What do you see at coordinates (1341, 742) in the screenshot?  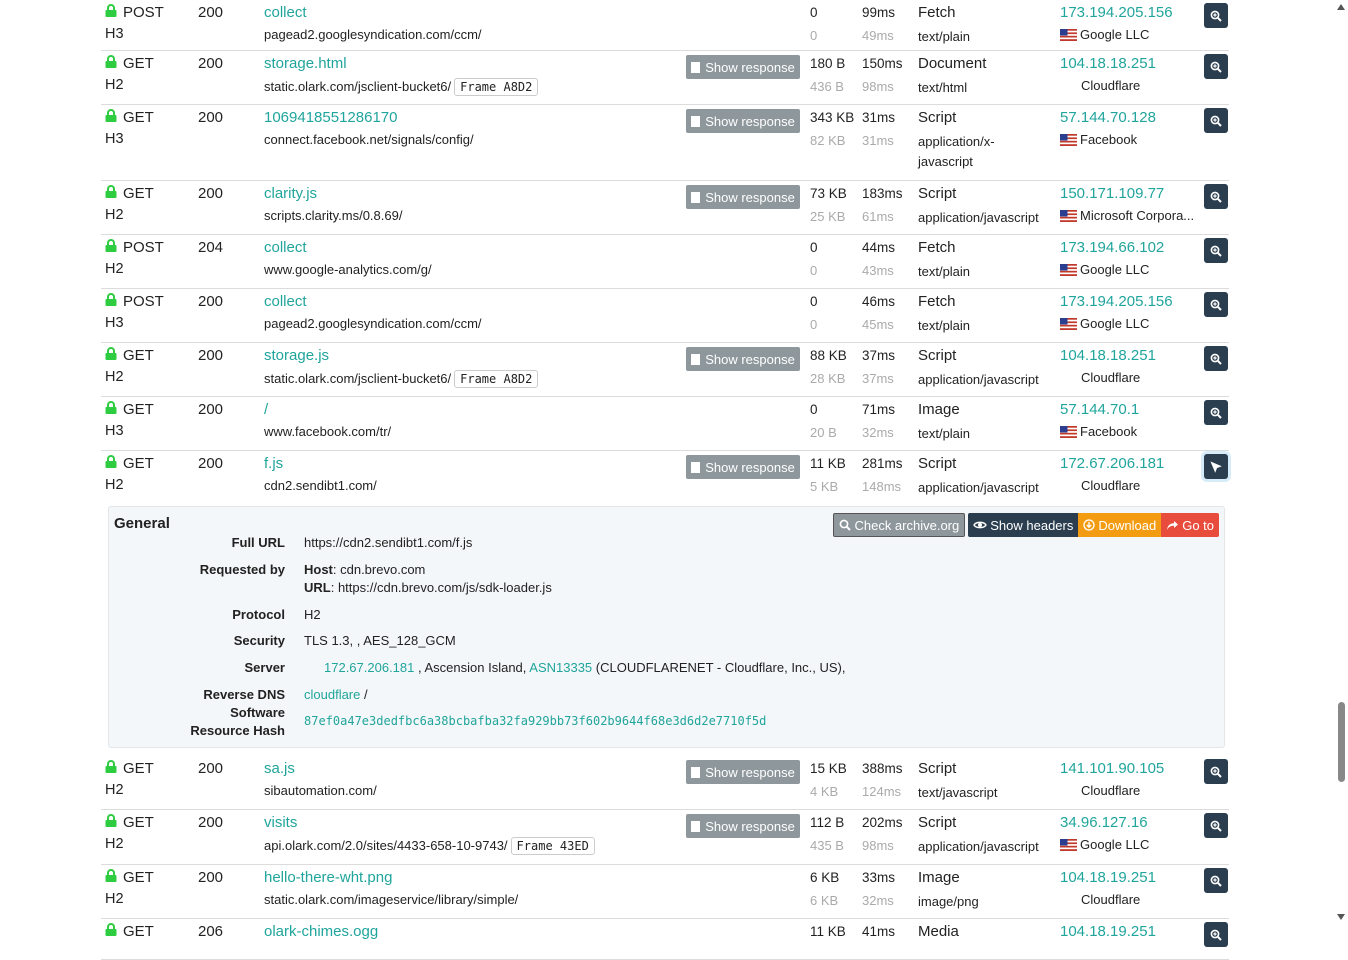 I see `scrollbar-thumb` at bounding box center [1341, 742].